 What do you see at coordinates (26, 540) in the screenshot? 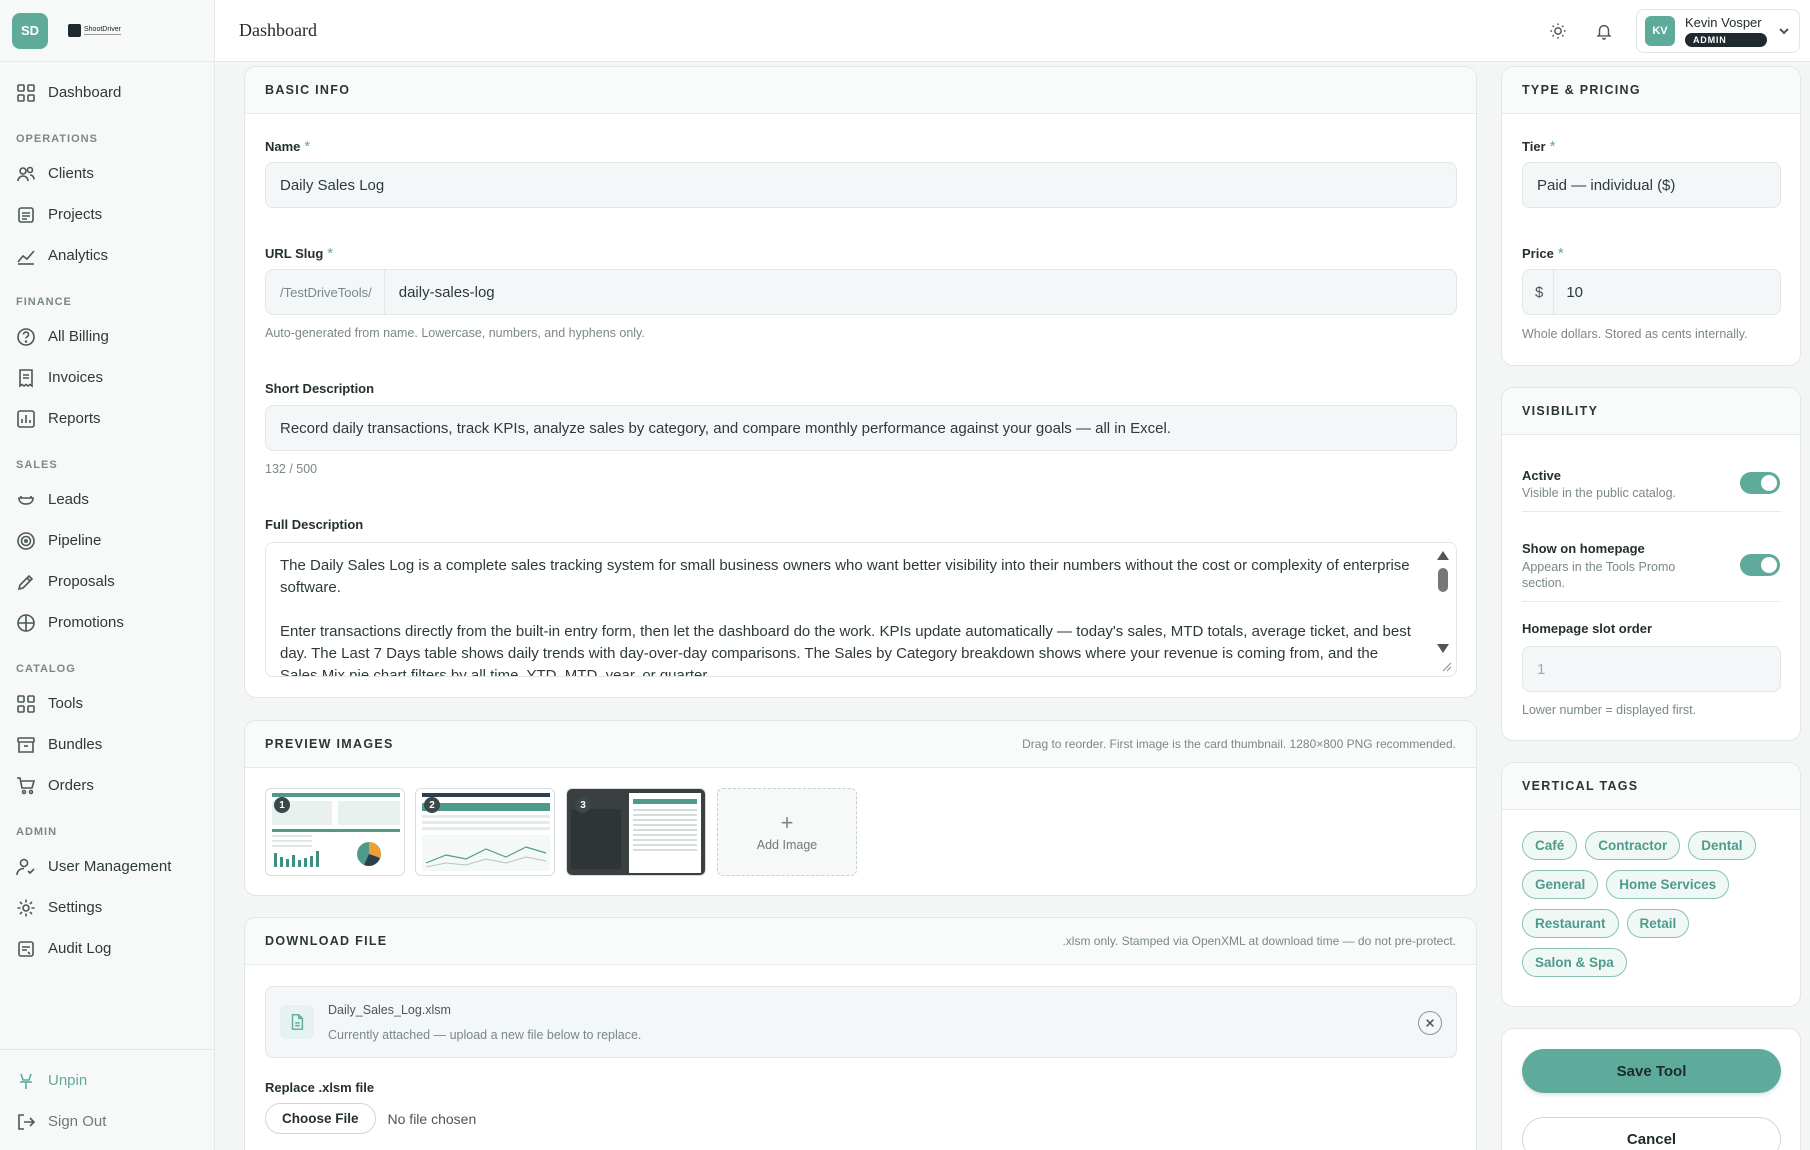
I see `target-icon` at bounding box center [26, 540].